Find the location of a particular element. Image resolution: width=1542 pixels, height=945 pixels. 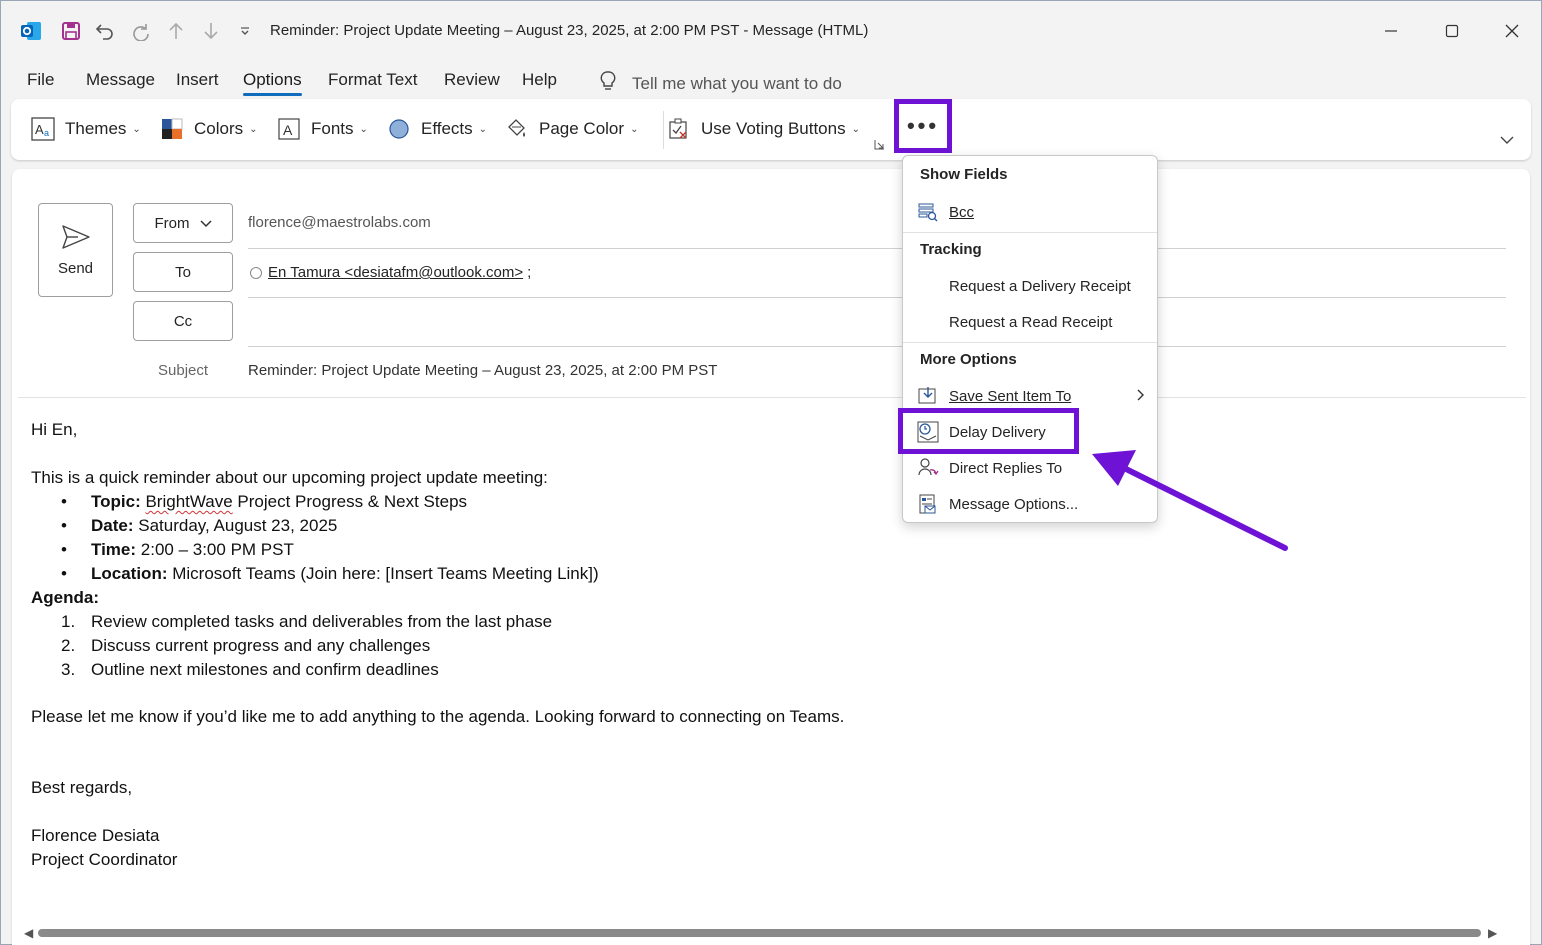

next-item-icon is located at coordinates (211, 31).